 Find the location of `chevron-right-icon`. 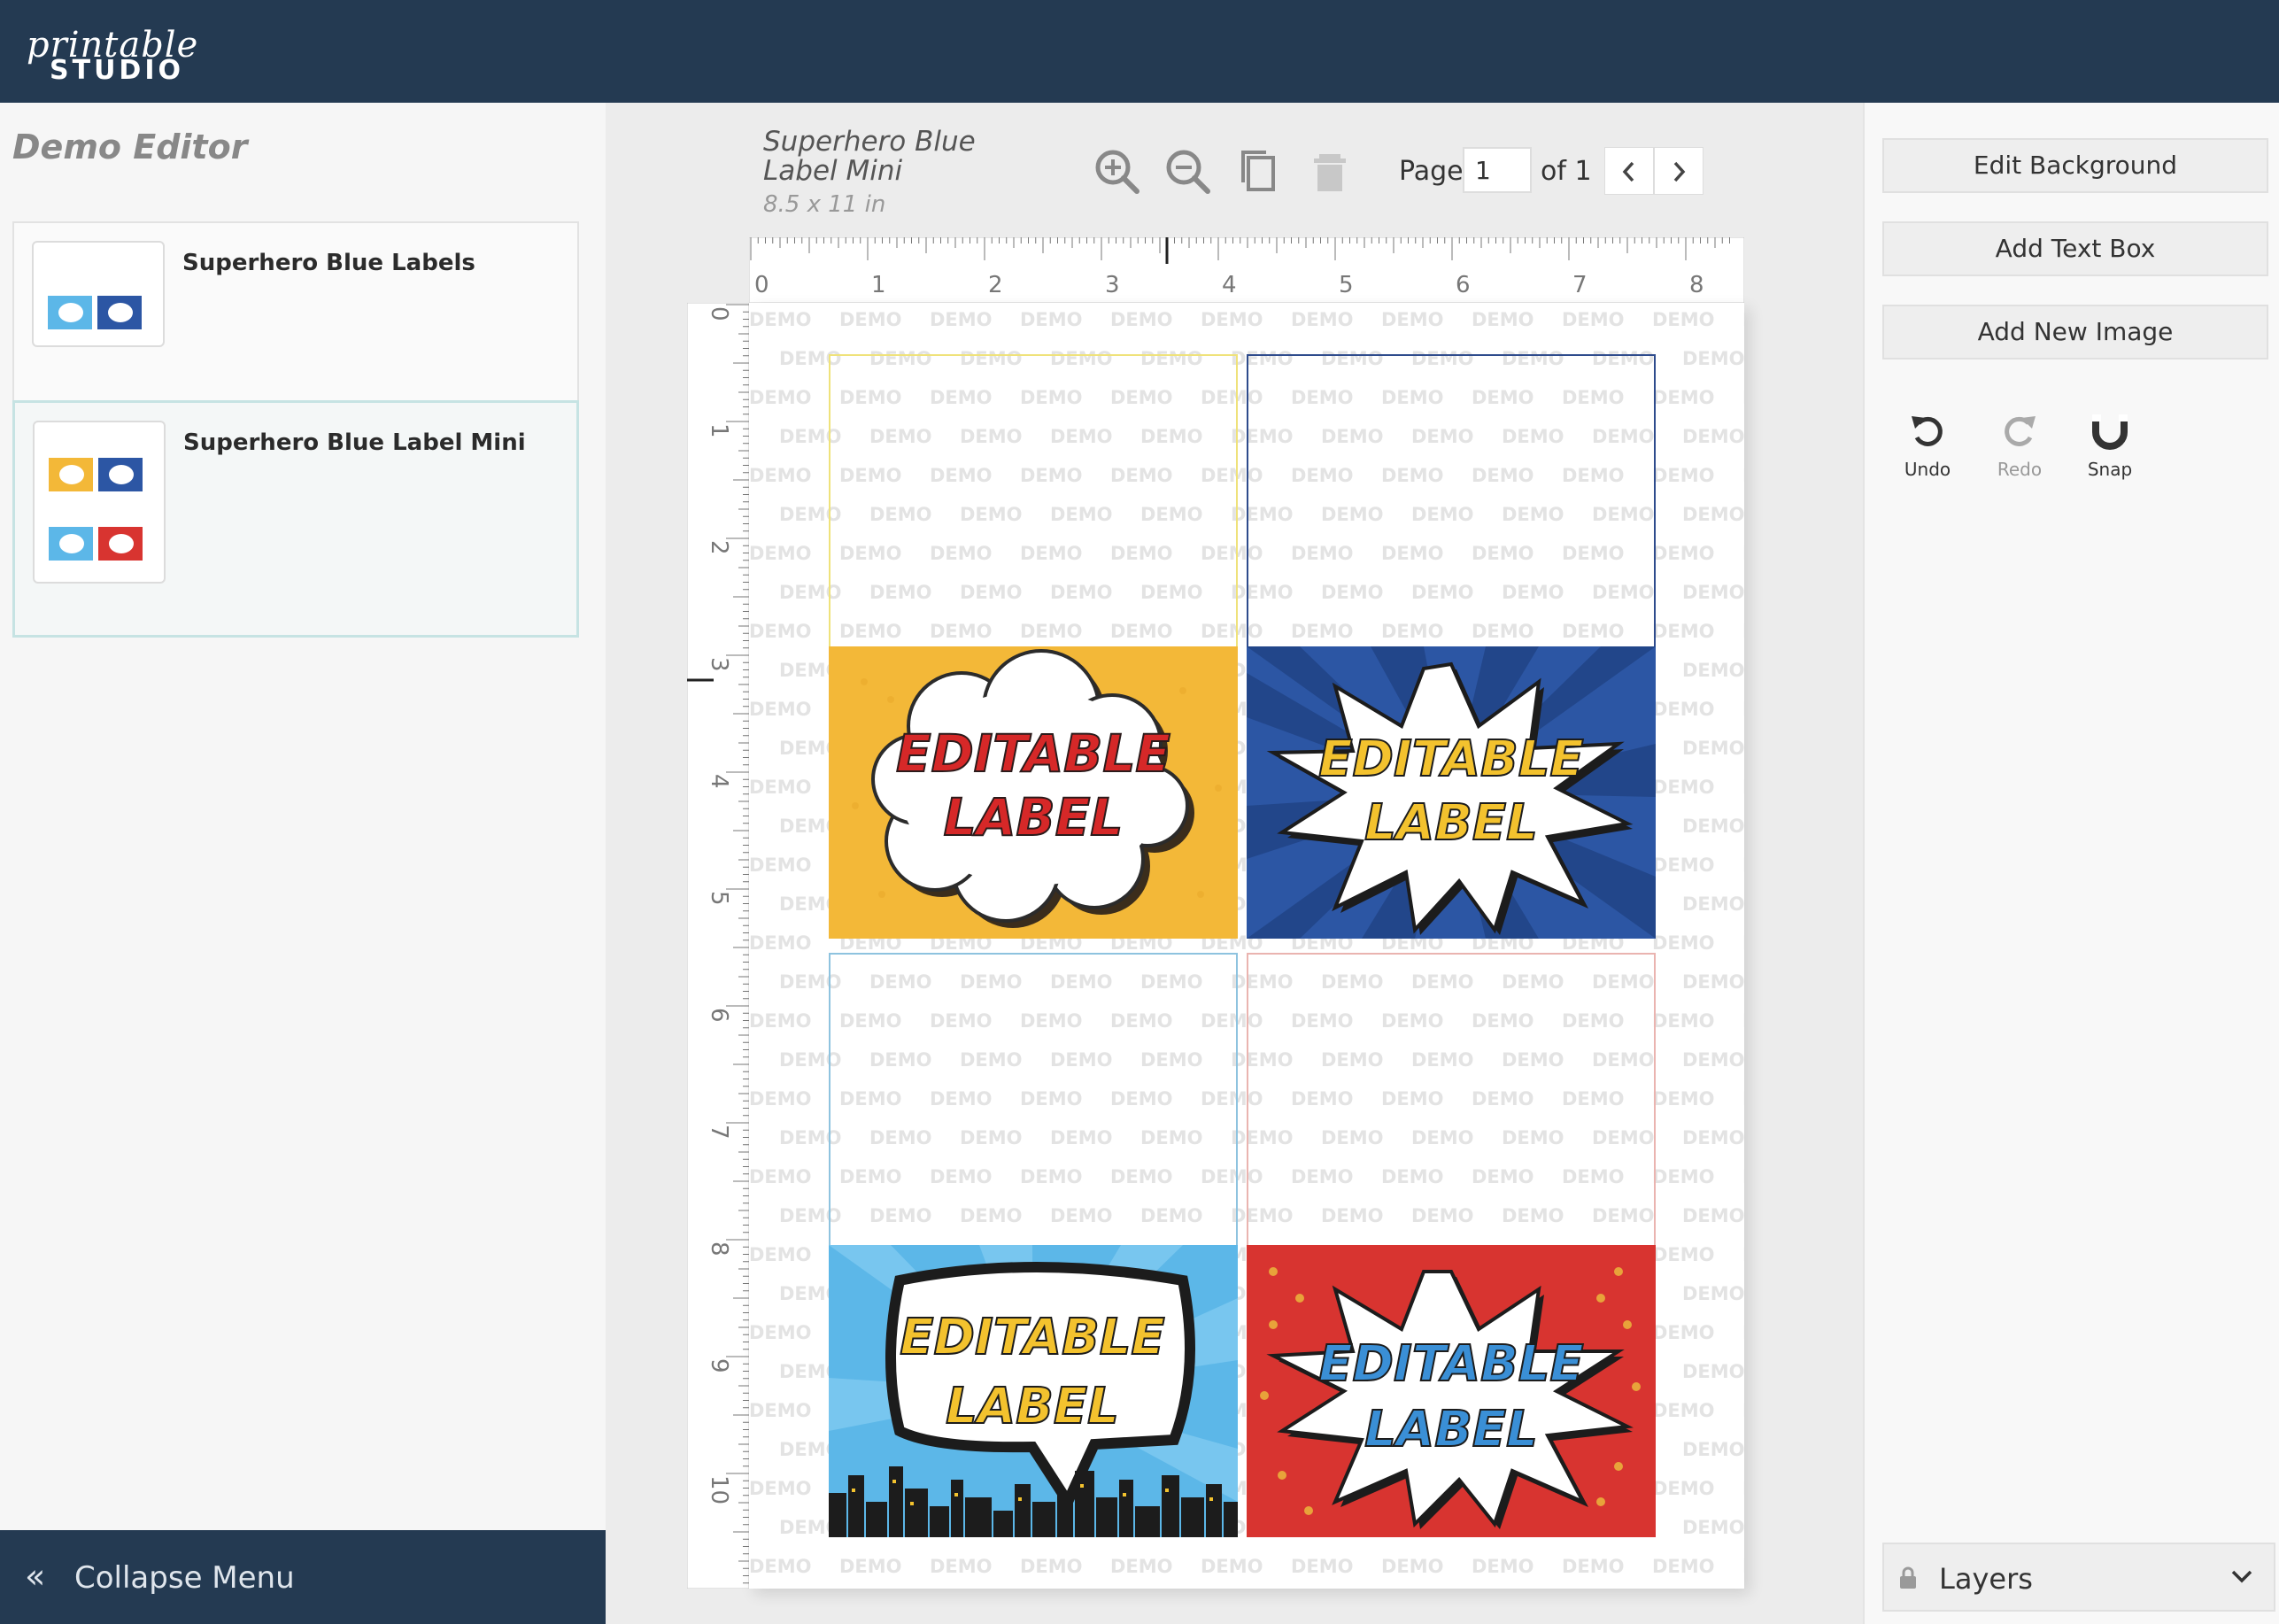

chevron-right-icon is located at coordinates (1679, 172).